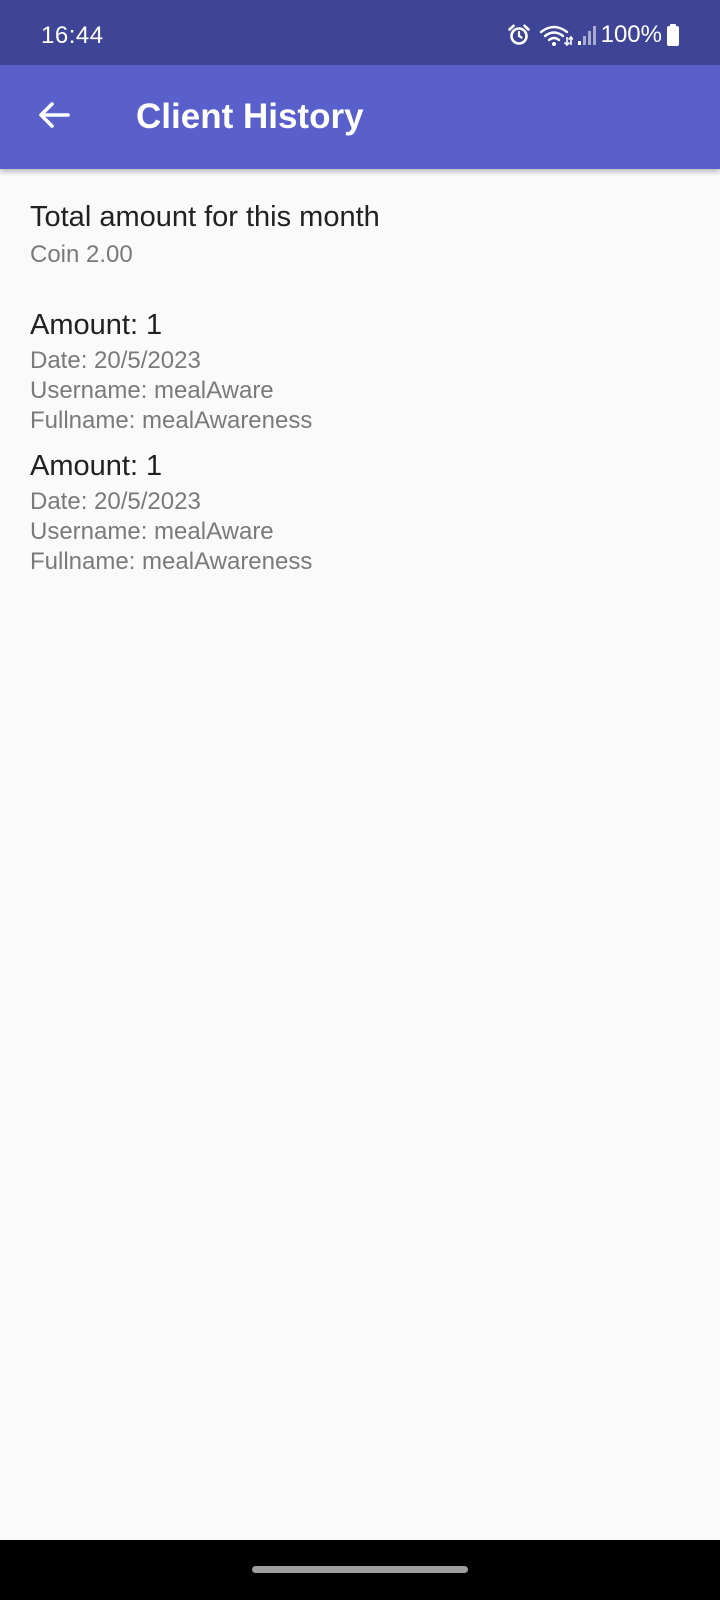 This screenshot has width=720, height=1600. I want to click on signal-icon, so click(587, 35).